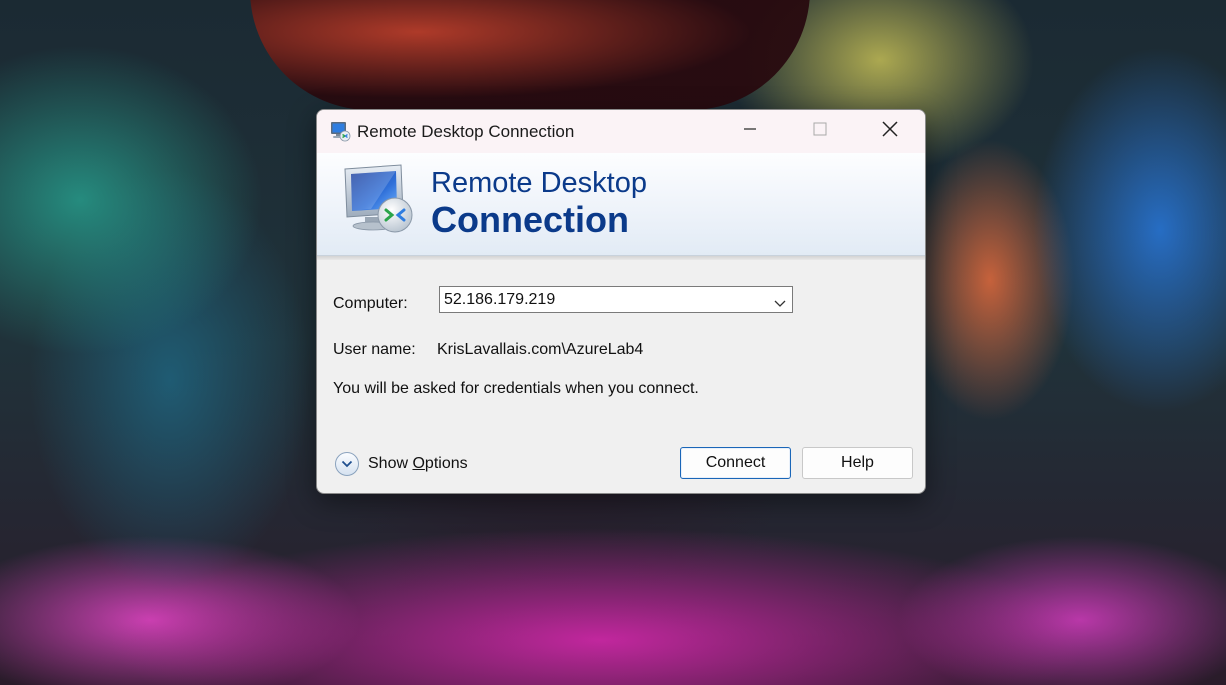 The height and width of the screenshot is (685, 1226). I want to click on chevron-down-icon, so click(780, 304).